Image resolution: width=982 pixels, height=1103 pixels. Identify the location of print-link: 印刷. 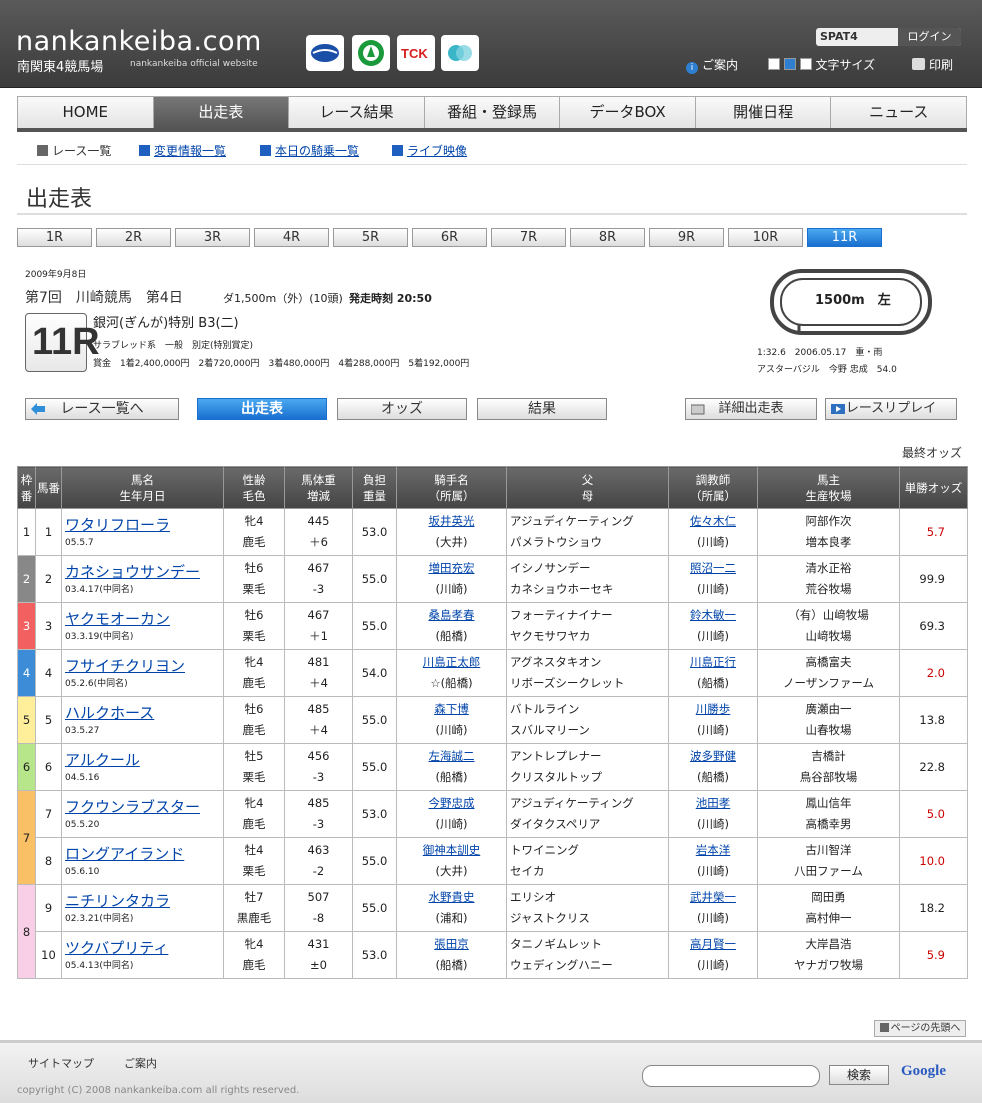
(932, 64).